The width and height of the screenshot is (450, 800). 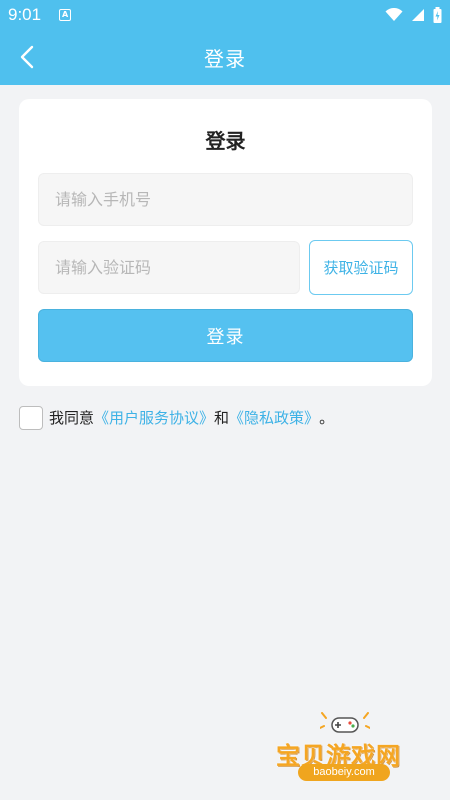 What do you see at coordinates (169, 267) in the screenshot?
I see `verification-code-input` at bounding box center [169, 267].